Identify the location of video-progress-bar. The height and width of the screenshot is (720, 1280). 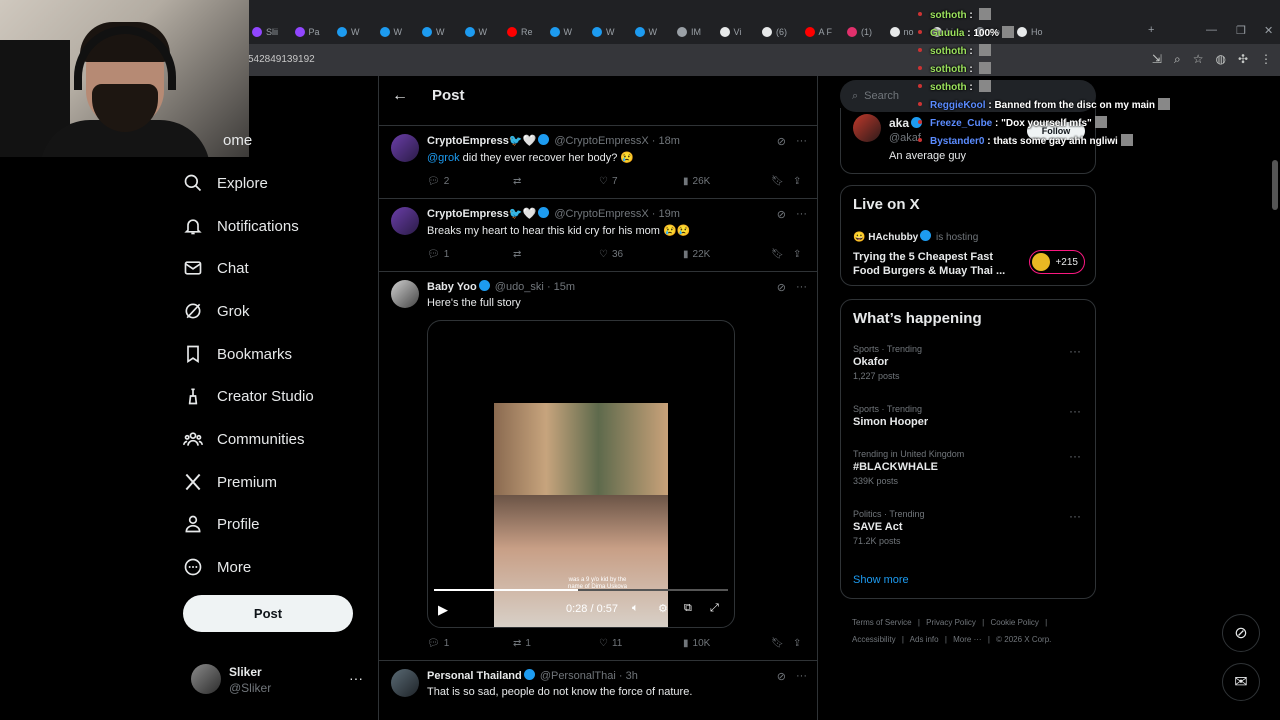
(581, 590).